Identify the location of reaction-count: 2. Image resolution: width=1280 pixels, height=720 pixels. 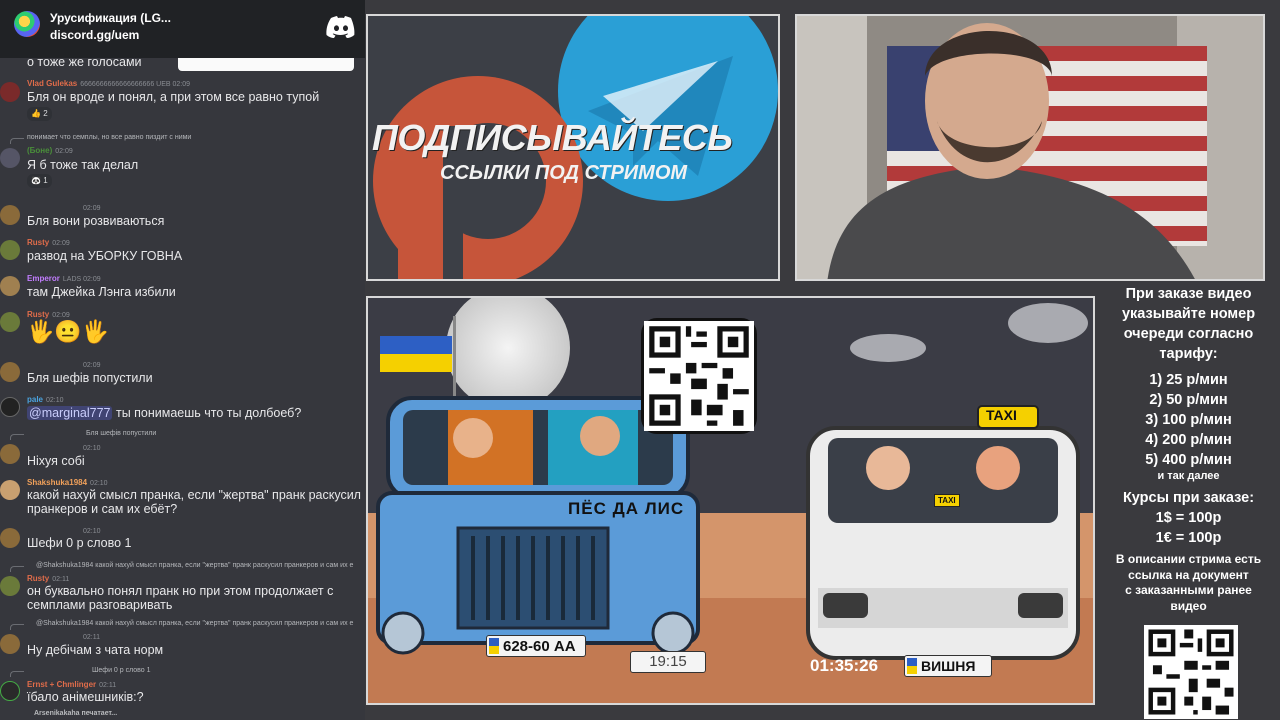
(45, 113).